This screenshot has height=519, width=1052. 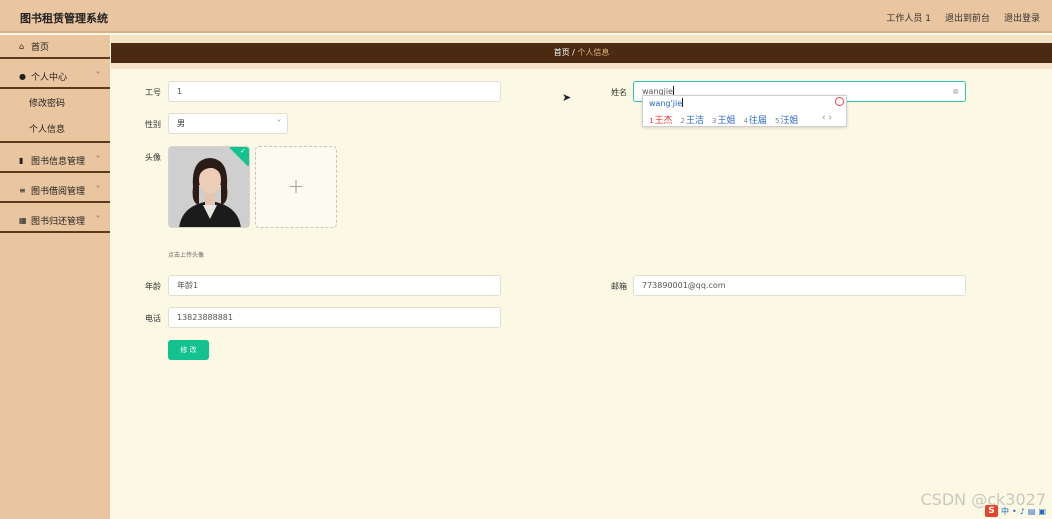 I want to click on email-field: 773890001@qq.com, so click(x=799, y=285).